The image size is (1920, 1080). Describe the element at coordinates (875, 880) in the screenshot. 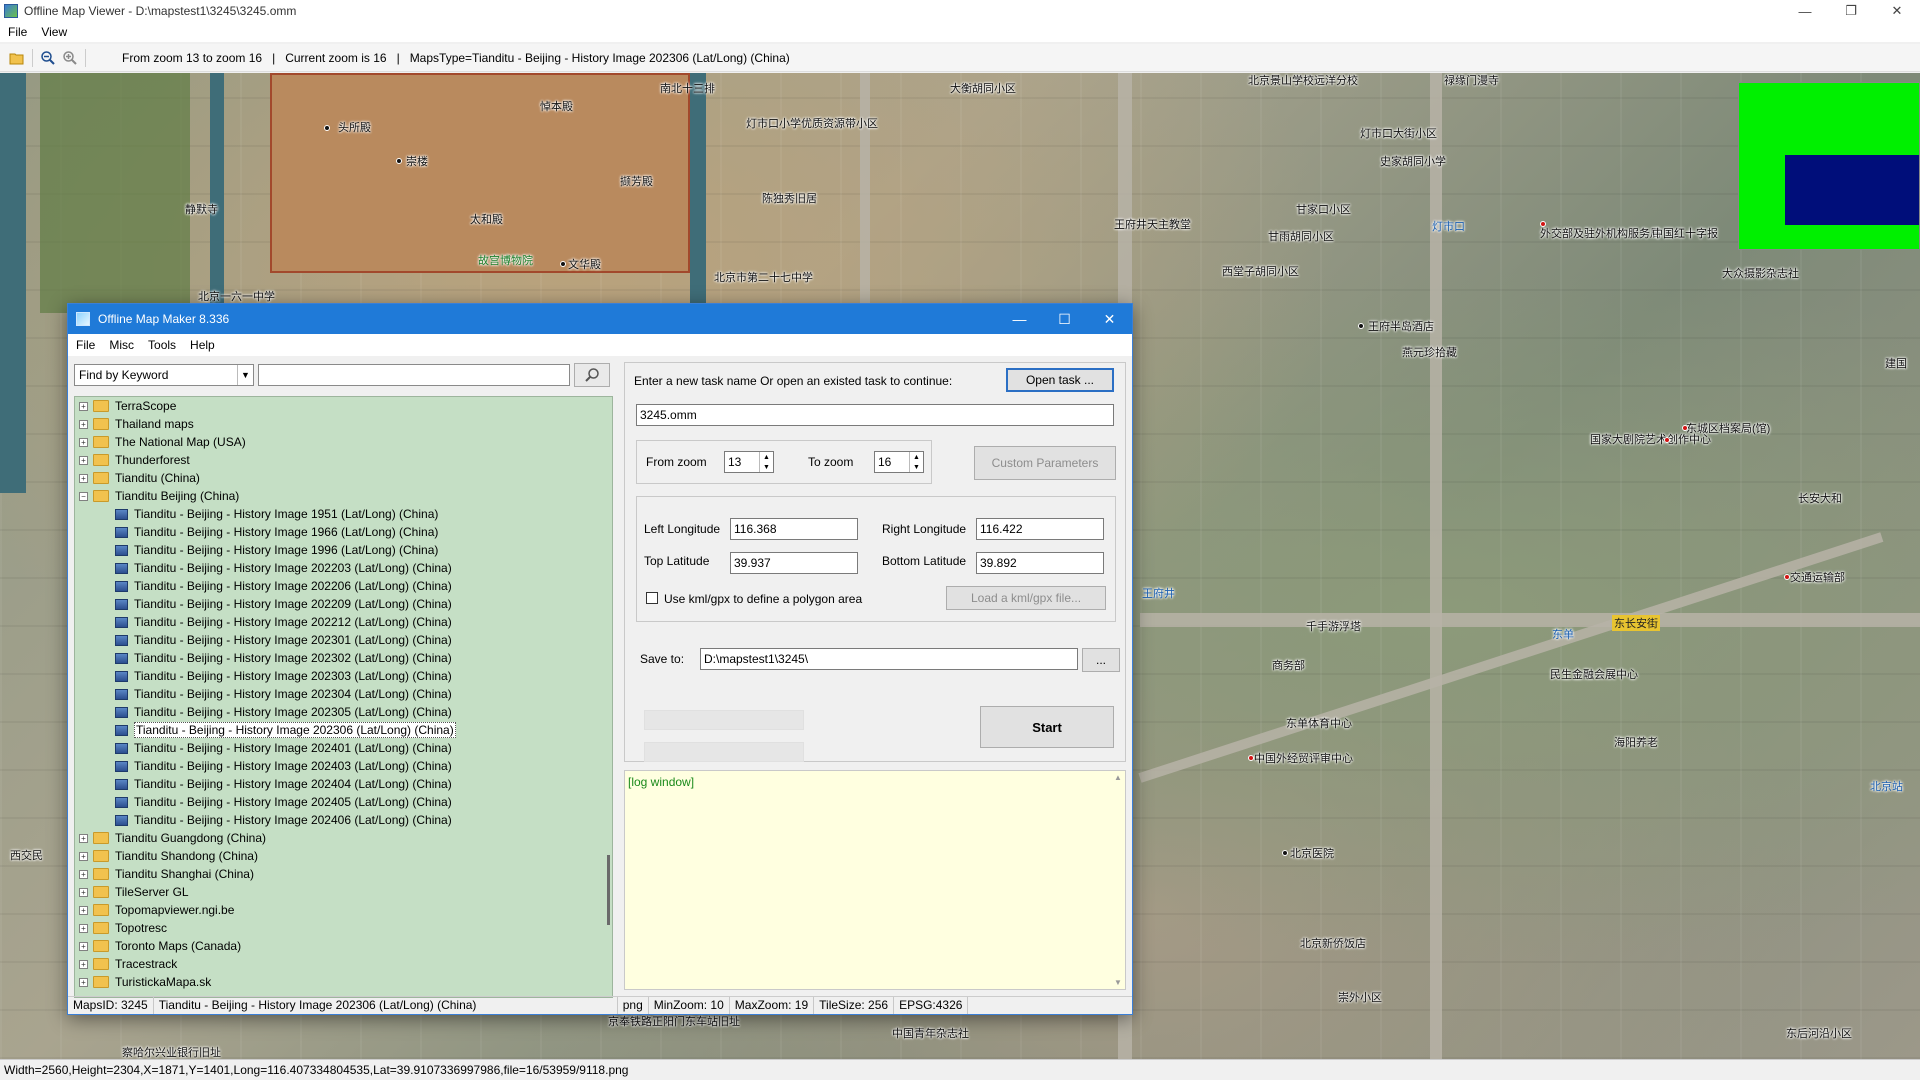

I see `log-window: [log window] ▲ ▼` at that location.